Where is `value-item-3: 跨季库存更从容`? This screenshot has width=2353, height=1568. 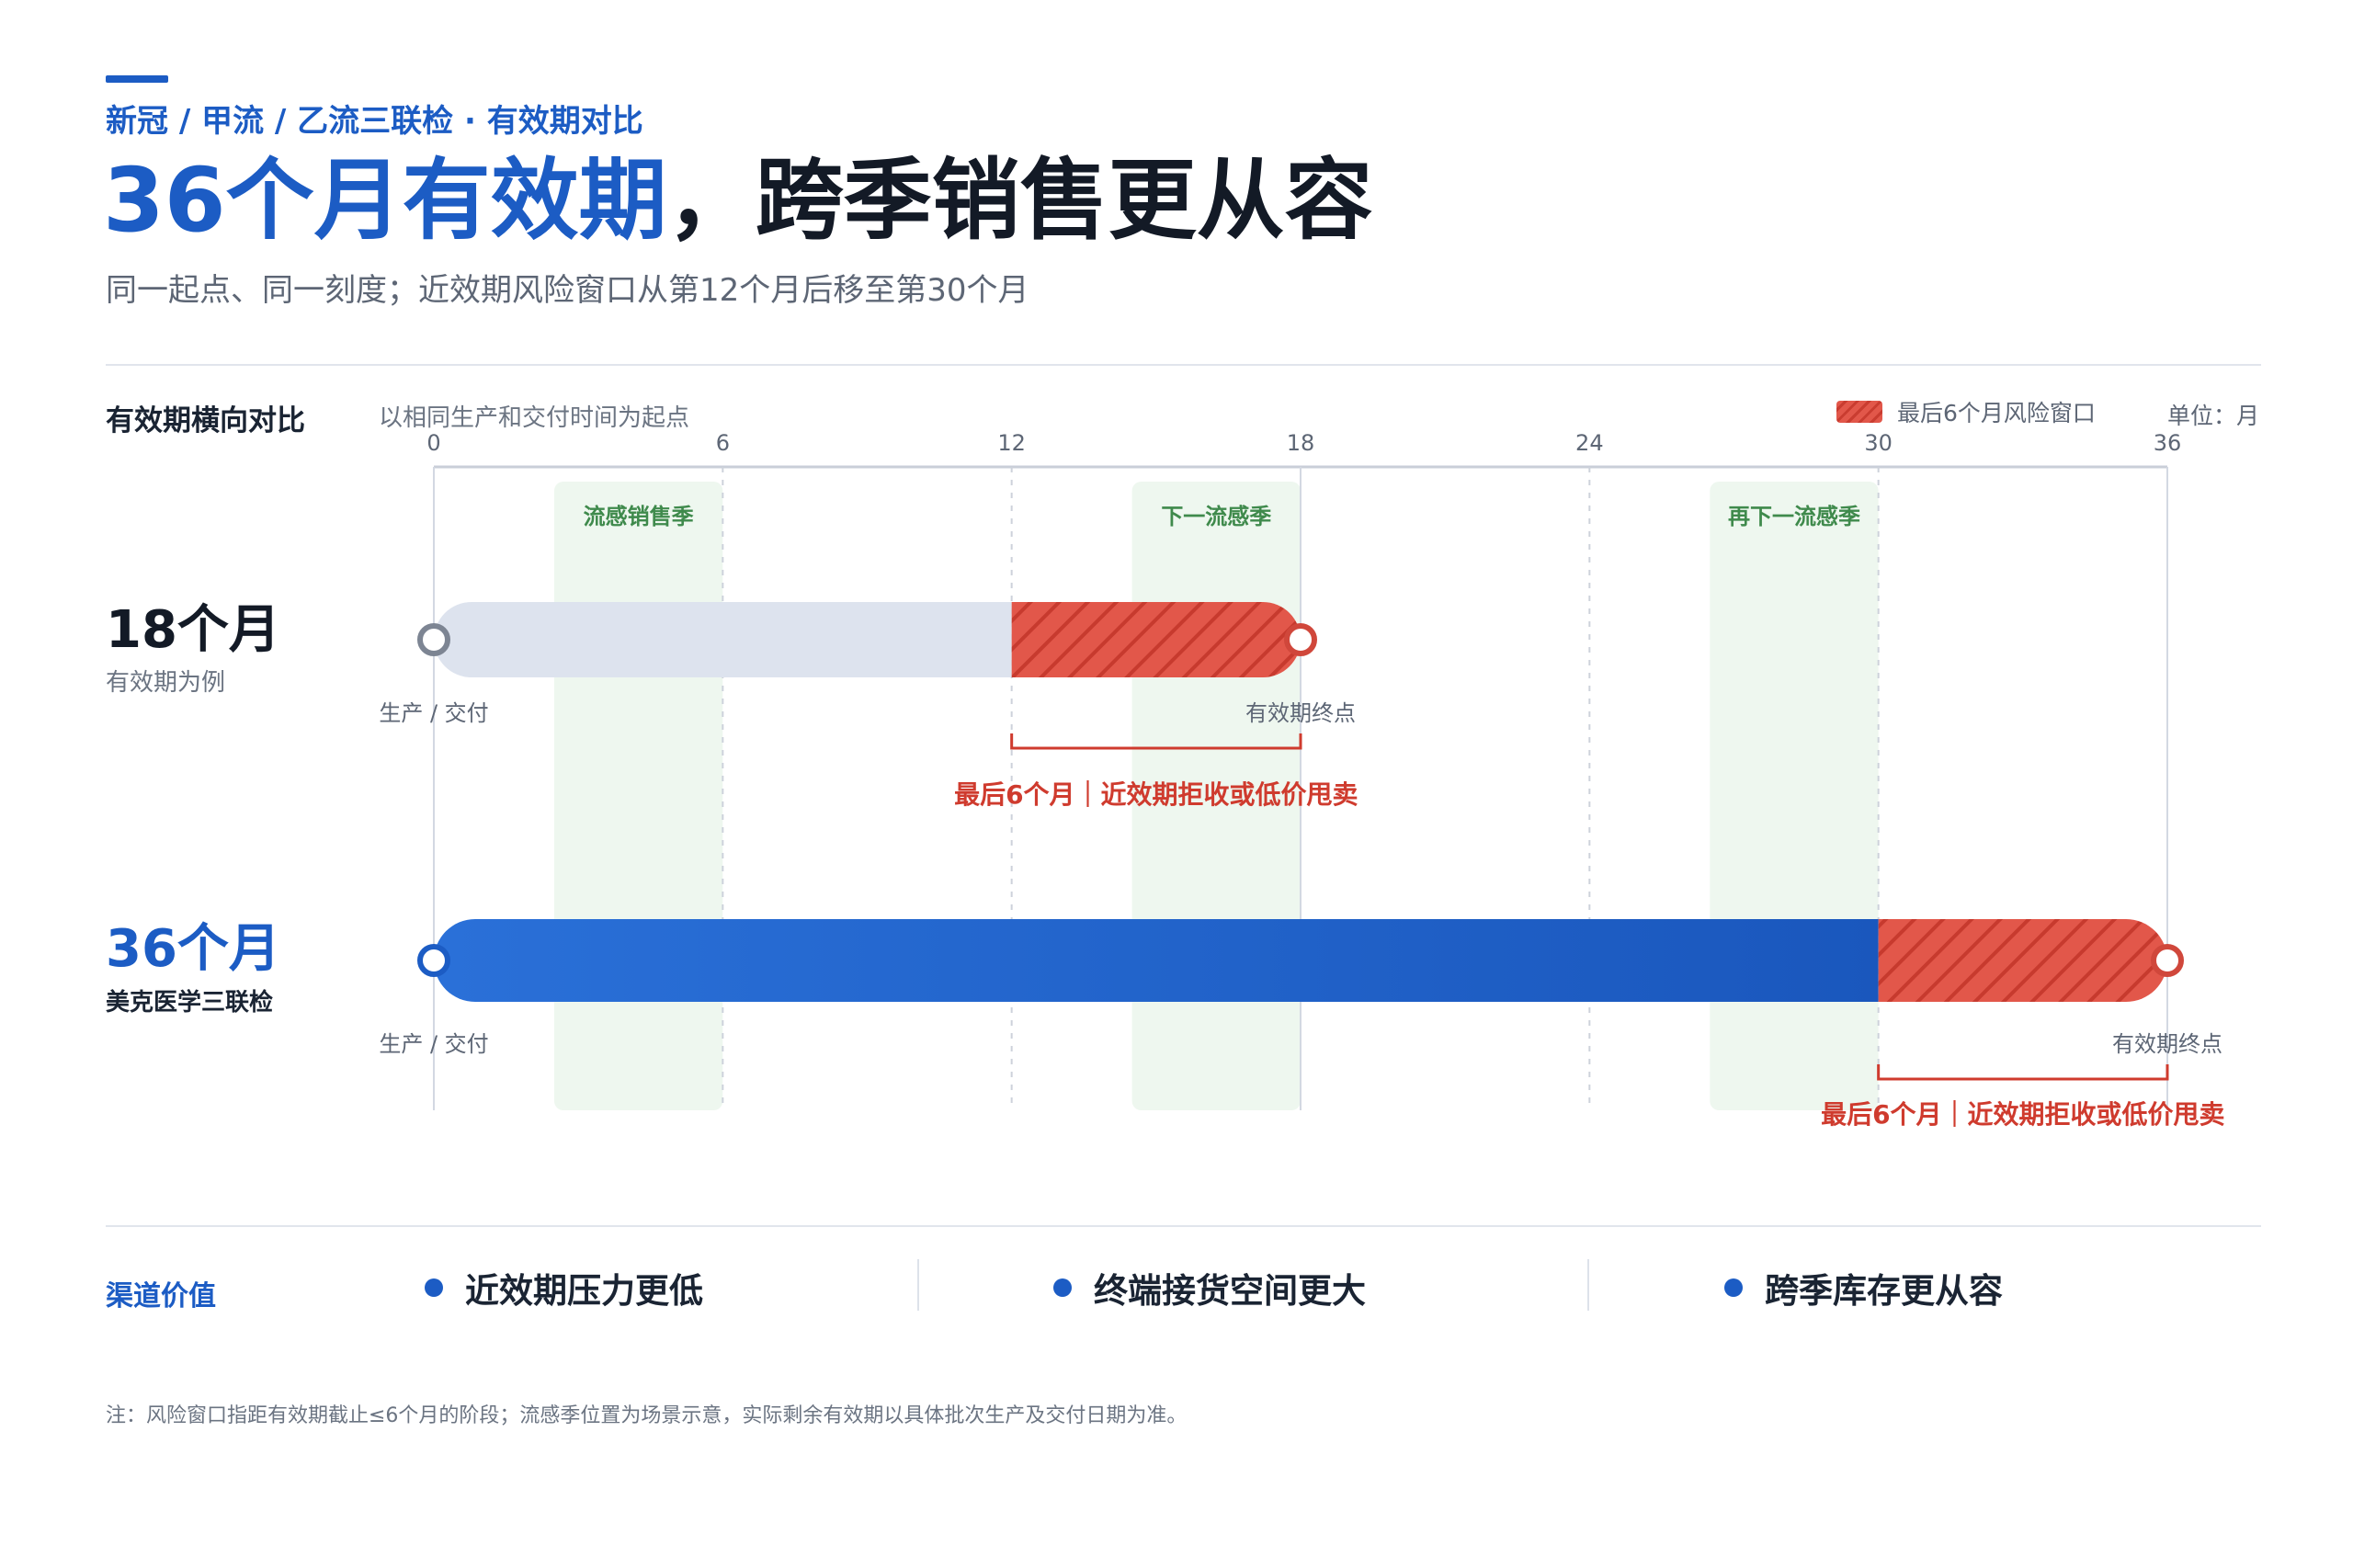
value-item-3: 跨季库存更从容 is located at coordinates (1863, 1287).